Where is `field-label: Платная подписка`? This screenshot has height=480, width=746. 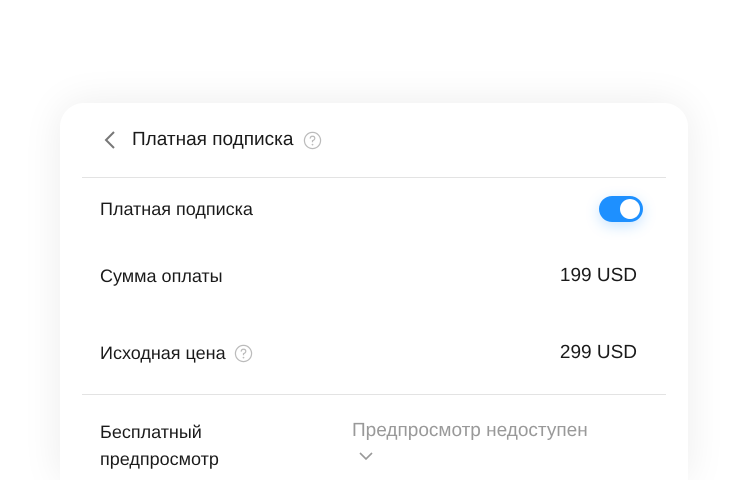
field-label: Платная подписка is located at coordinates (176, 209).